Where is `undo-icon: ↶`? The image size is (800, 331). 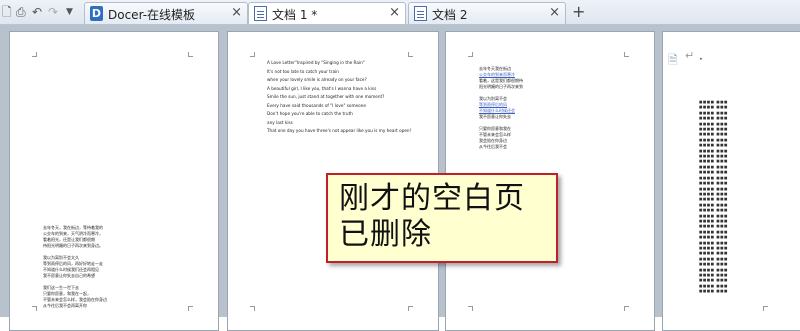
undo-icon: ↶ is located at coordinates (37, 12).